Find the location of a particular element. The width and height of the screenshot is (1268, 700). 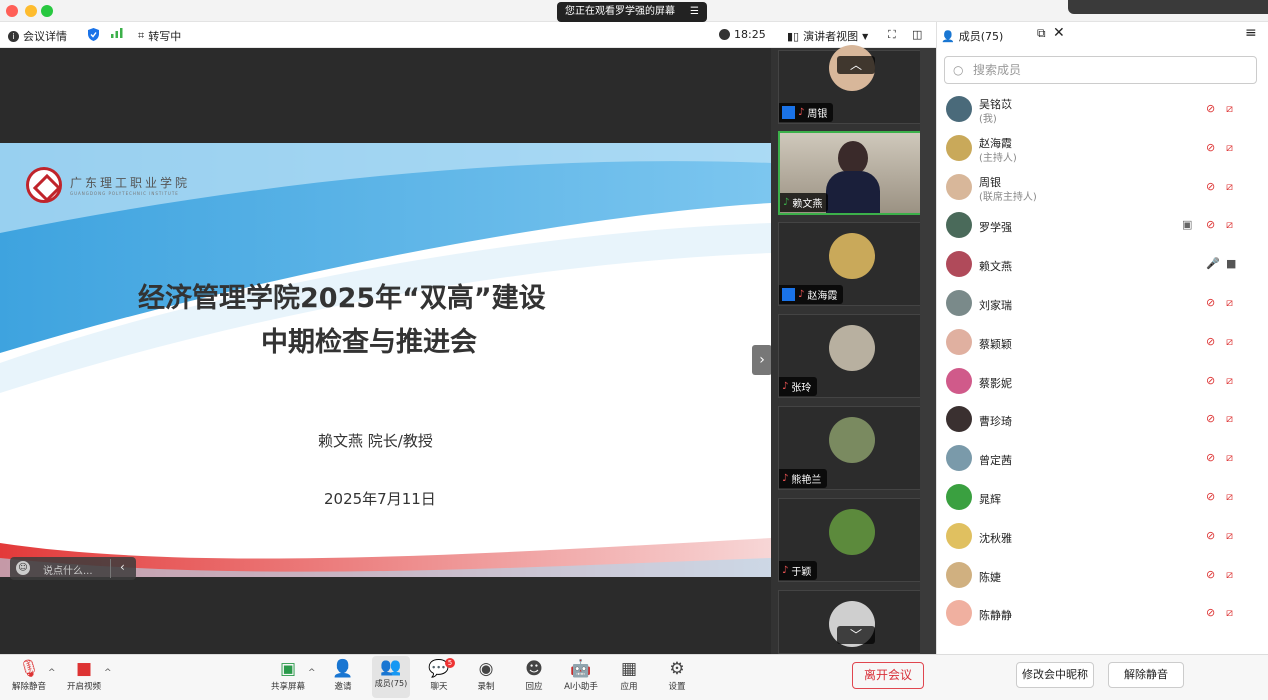

chevron-up-icon: ︿ is located at coordinates (856, 65).